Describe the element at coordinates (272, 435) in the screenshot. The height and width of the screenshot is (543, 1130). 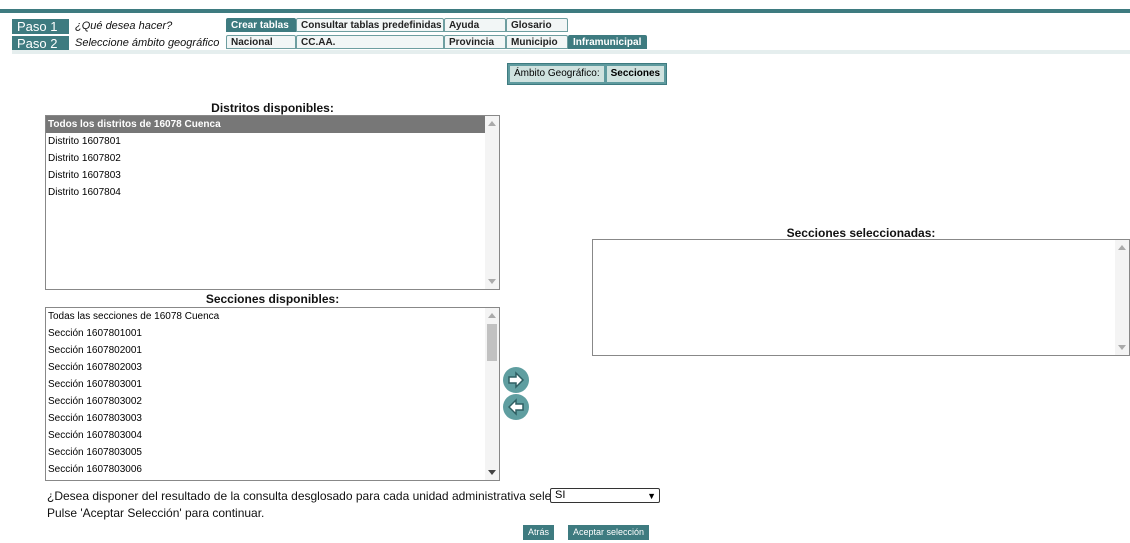
I see `list-item: Sección 1607803004` at that location.